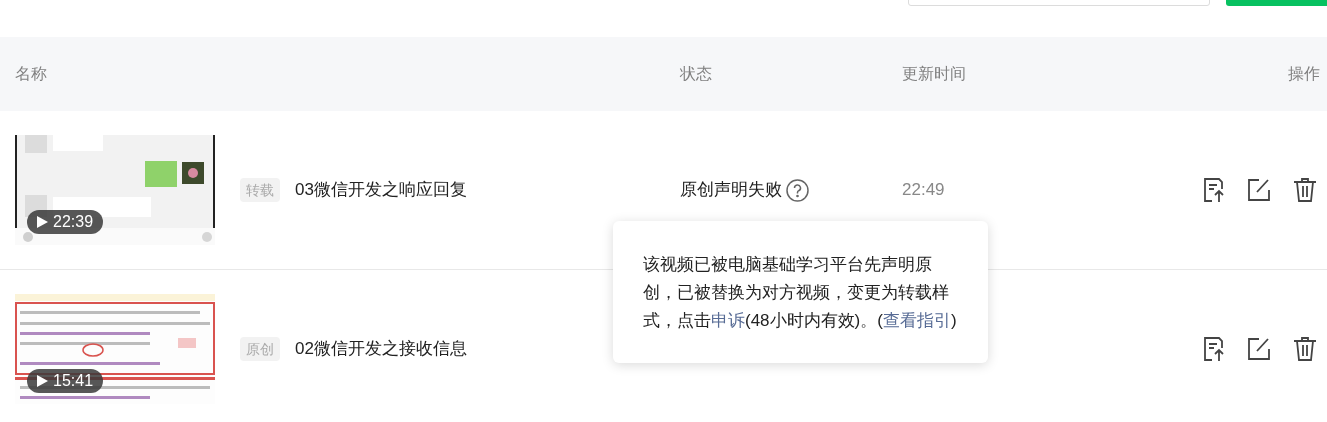 The image size is (1327, 422). Describe the element at coordinates (381, 349) in the screenshot. I see `video-title: 02微信开发之接收信息` at that location.